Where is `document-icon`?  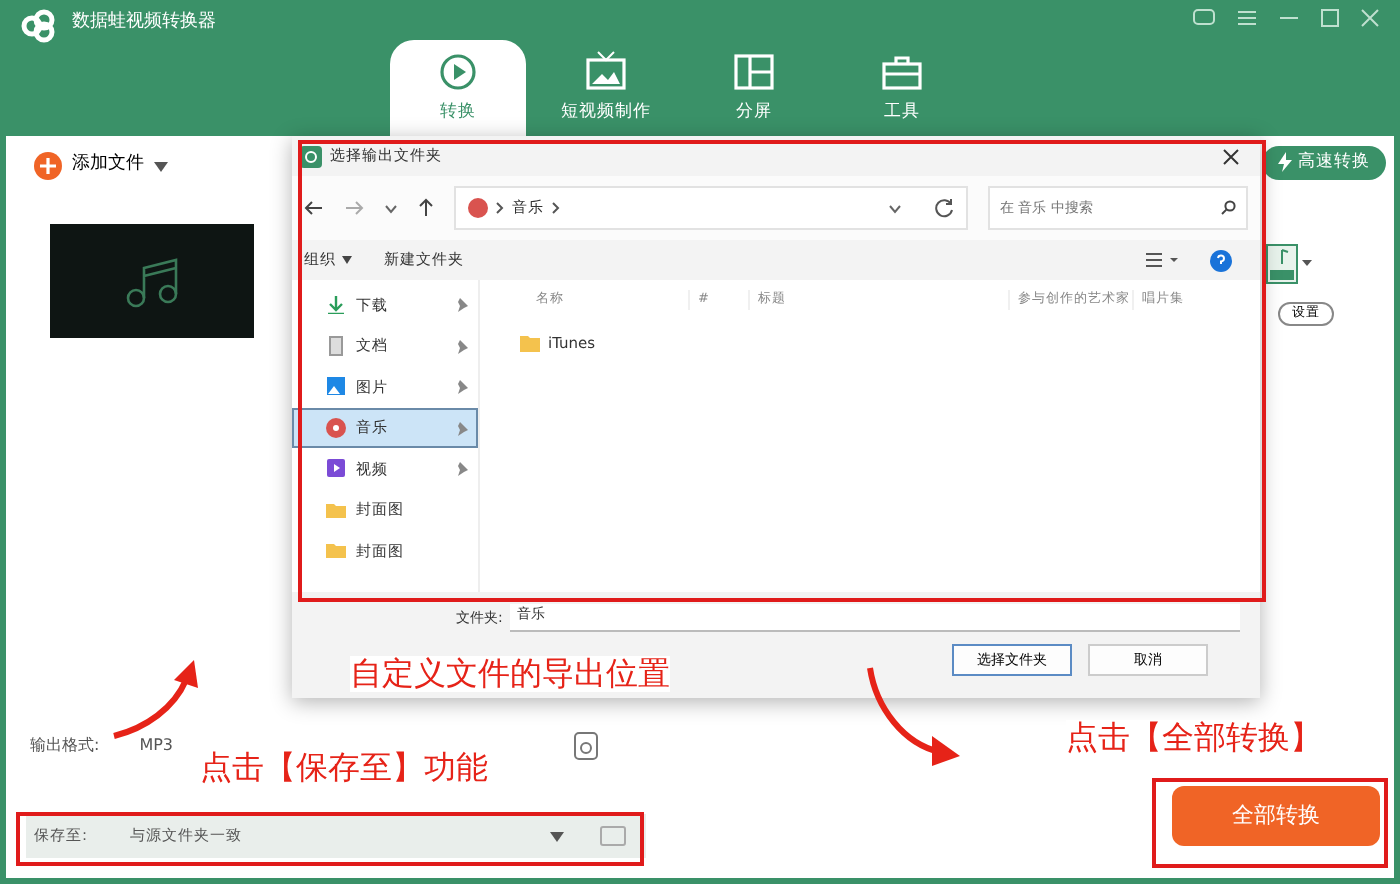 document-icon is located at coordinates (336, 345).